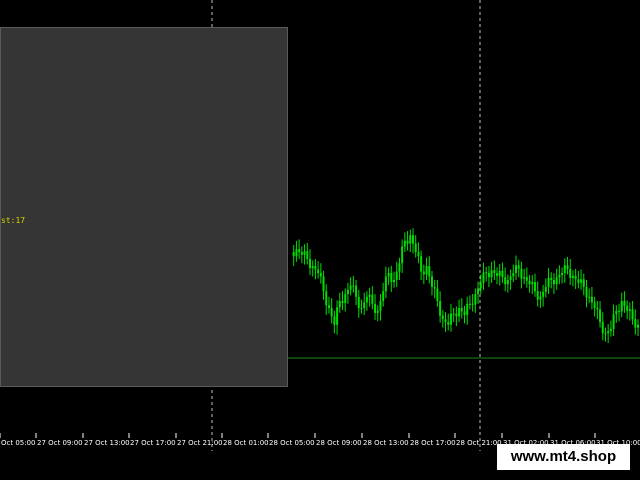 This screenshot has width=640, height=480. Describe the element at coordinates (386, 443) in the screenshot. I see `time-tick-label: 28 Oct 13:00` at that location.